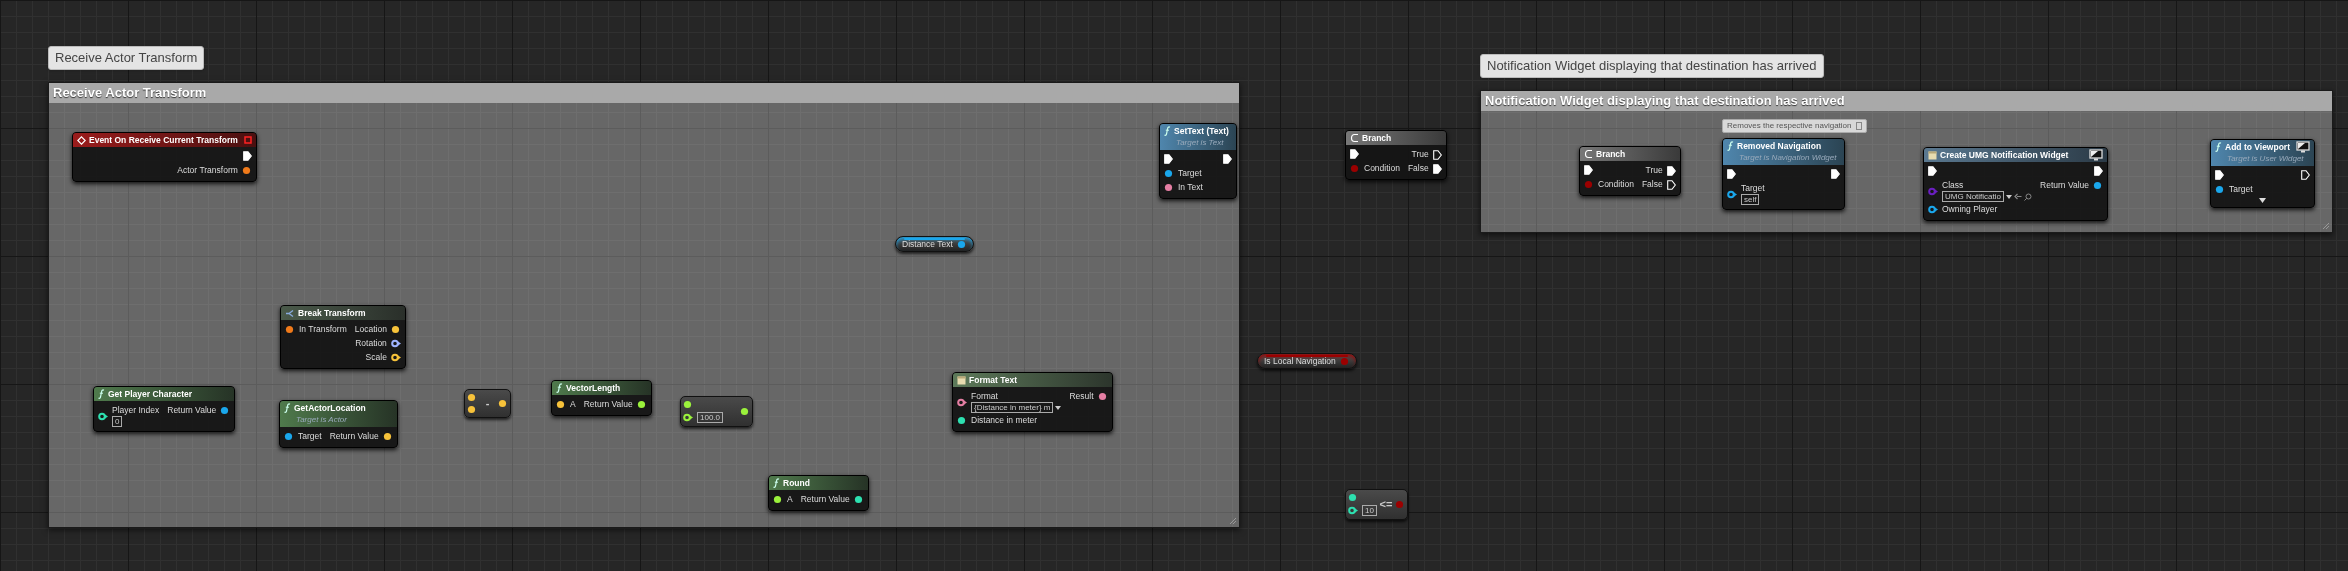  I want to click on node-title: Format Text, so click(993, 380).